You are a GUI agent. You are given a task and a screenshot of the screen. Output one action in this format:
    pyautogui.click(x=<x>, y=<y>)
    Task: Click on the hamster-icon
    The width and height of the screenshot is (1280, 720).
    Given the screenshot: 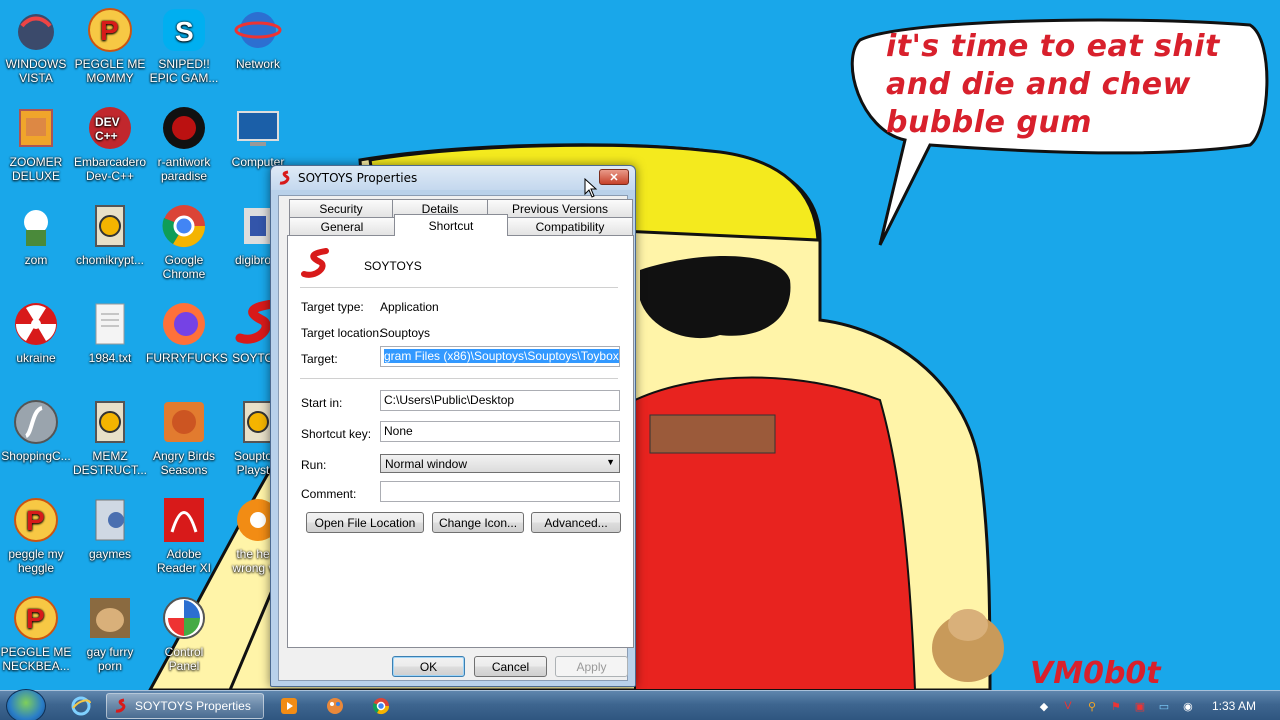 What is the action you would take?
    pyautogui.click(x=110, y=618)
    